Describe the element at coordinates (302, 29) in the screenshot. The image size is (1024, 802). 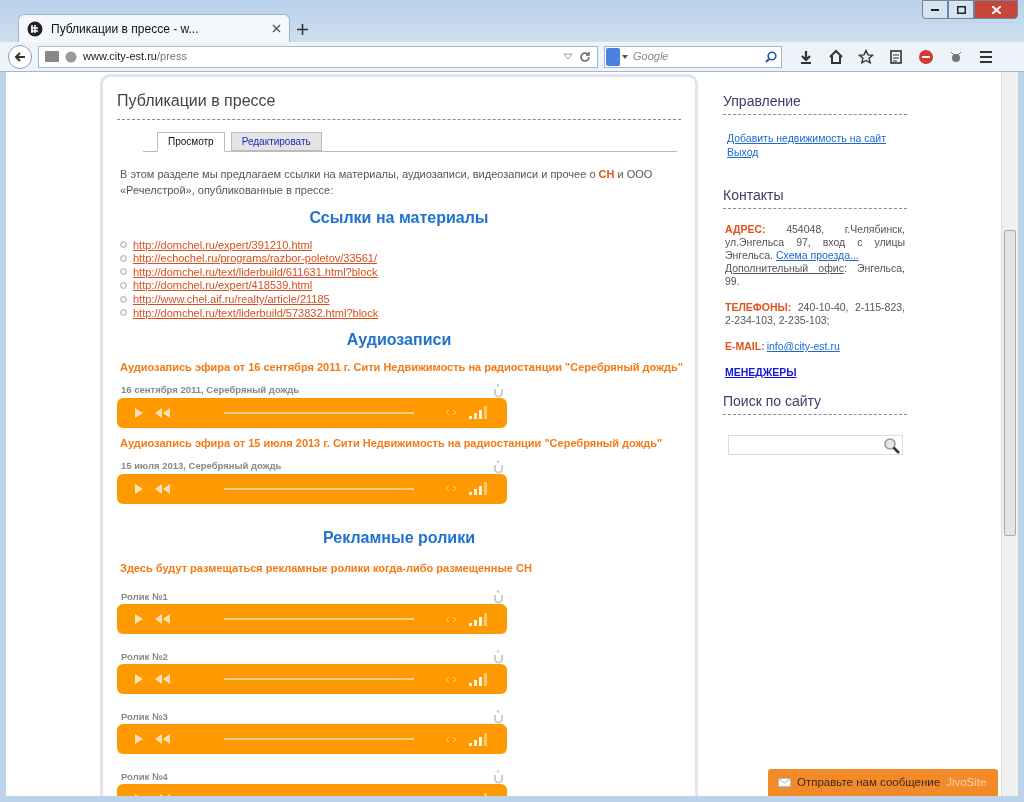
I see `new-tab-icon` at that location.